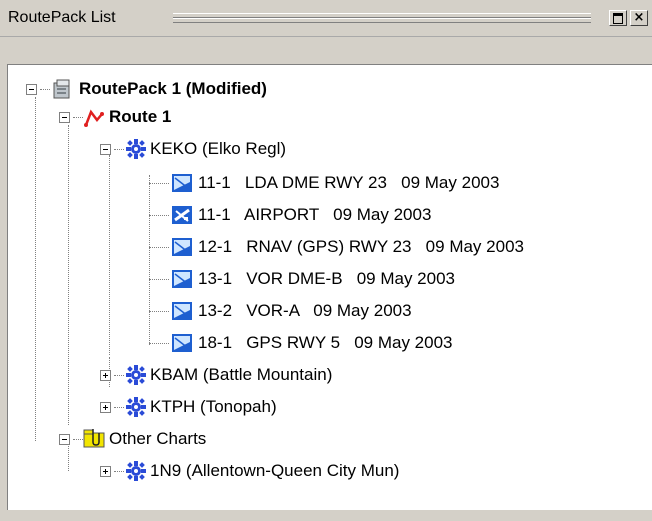  I want to click on drag-grip, so click(382, 18).